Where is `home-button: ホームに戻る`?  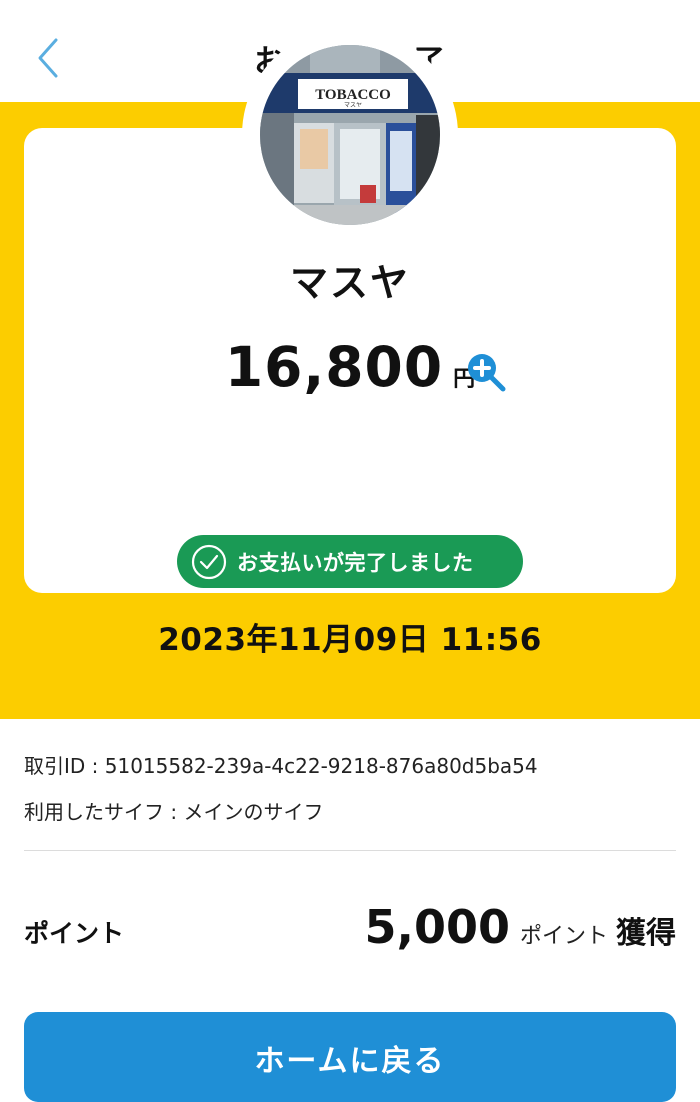 home-button: ホームに戻る is located at coordinates (350, 1057).